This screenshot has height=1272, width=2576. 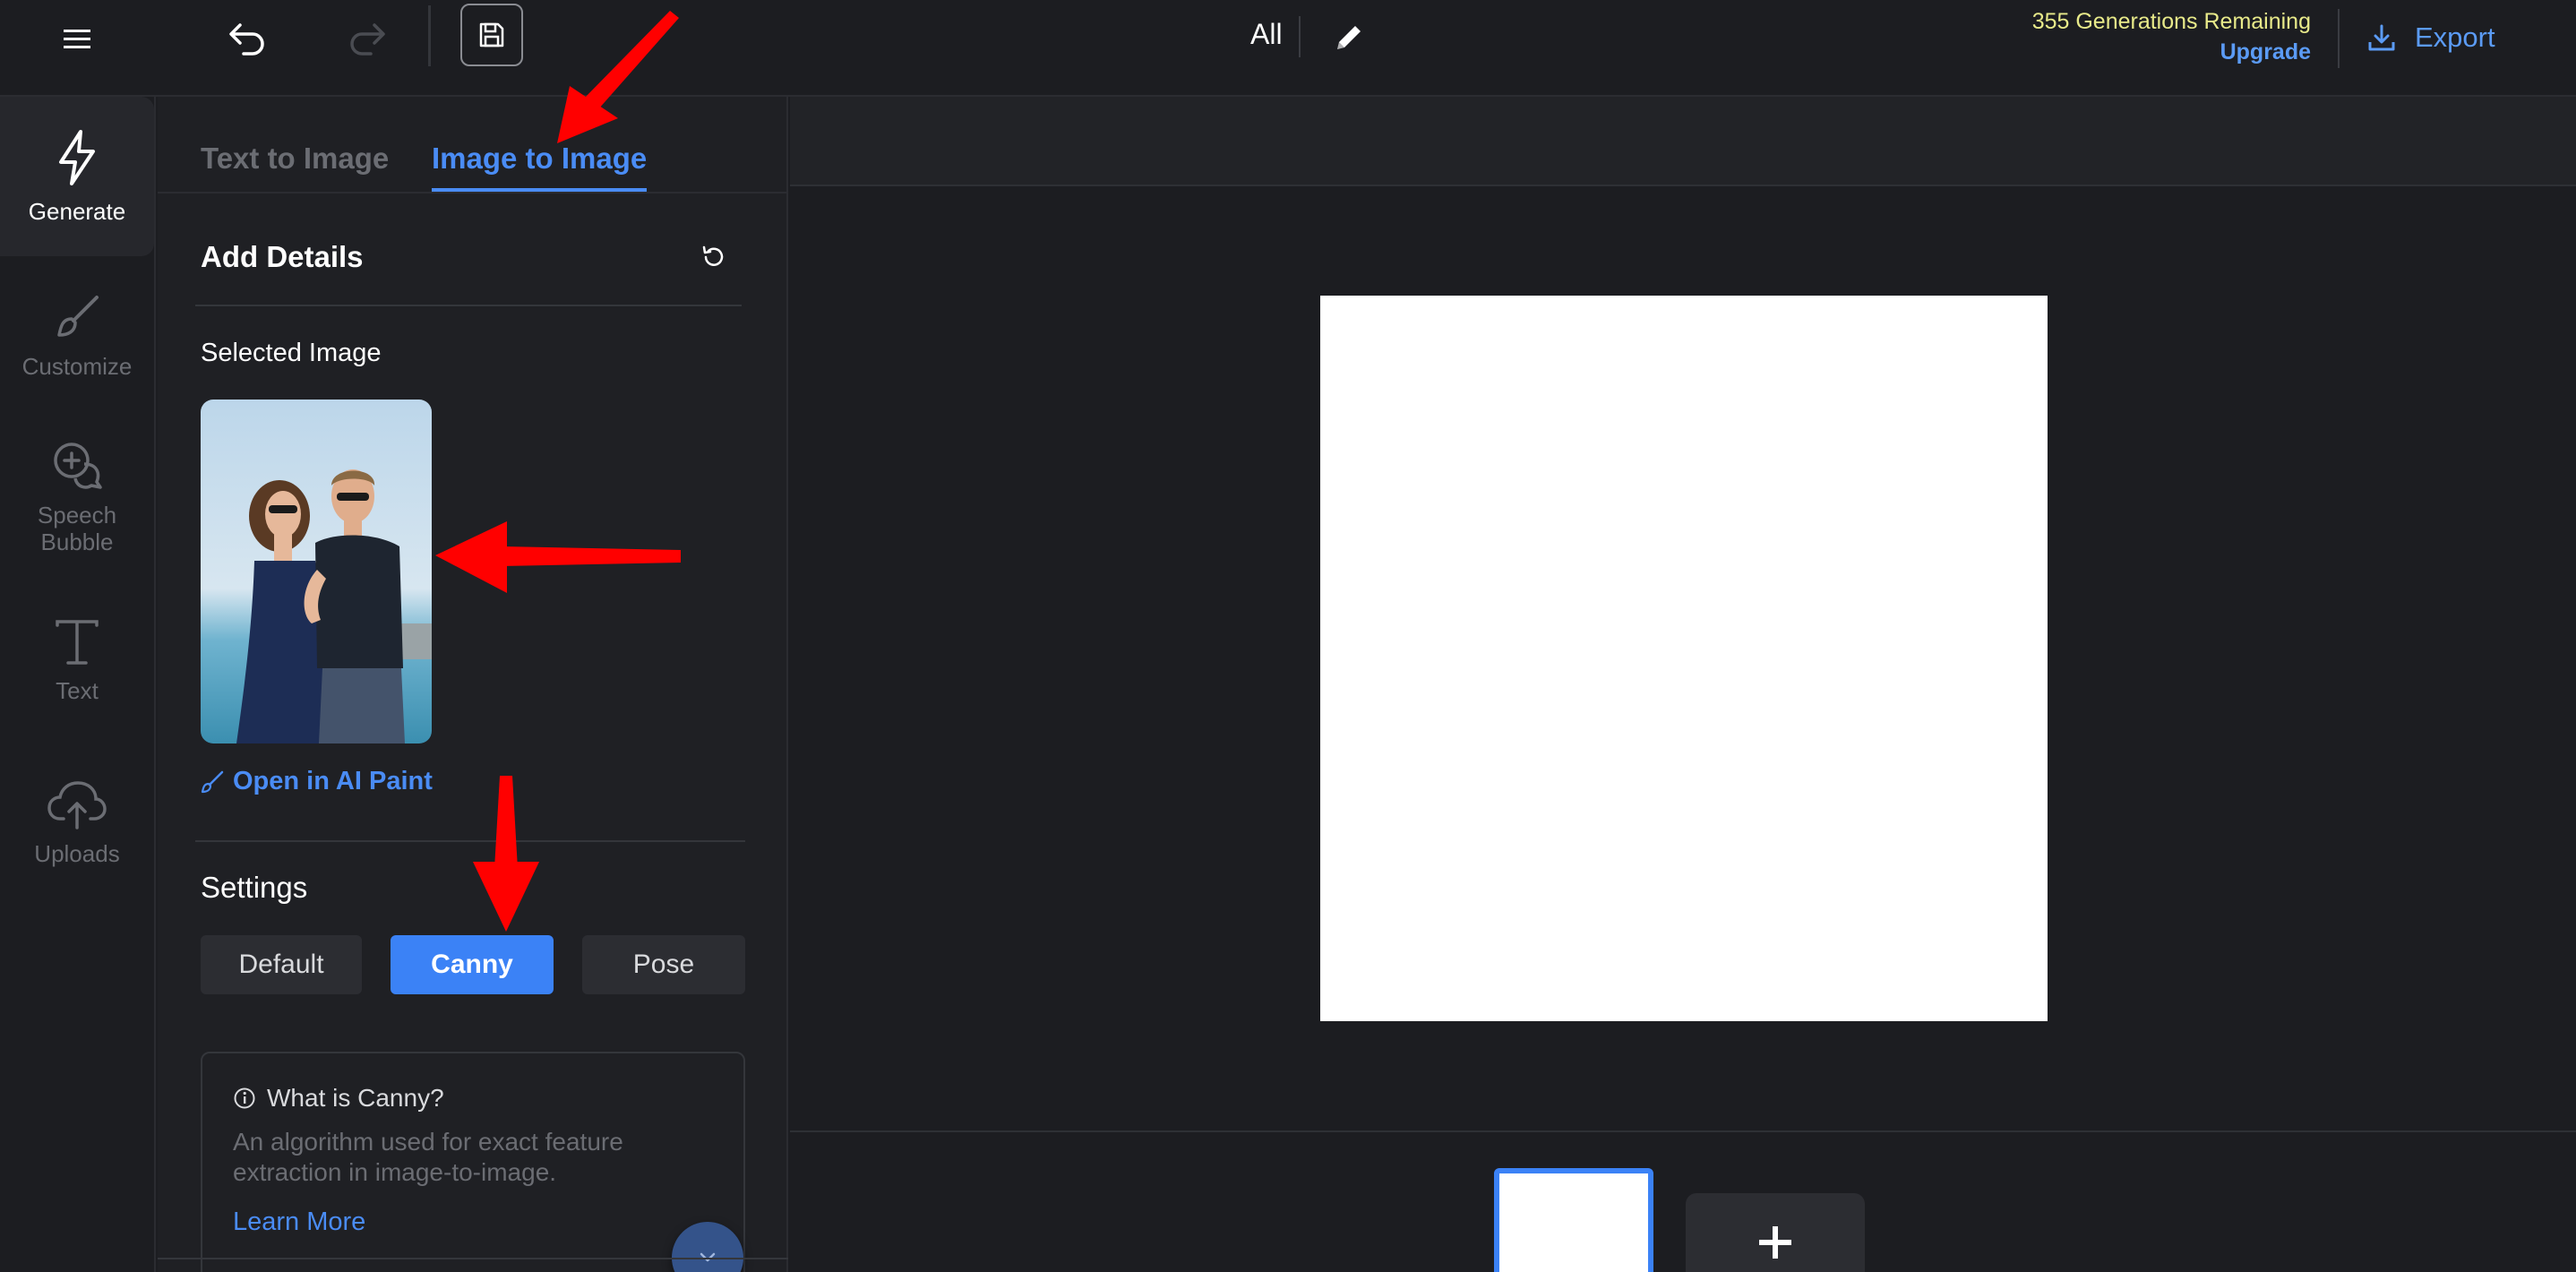 What do you see at coordinates (247, 38) in the screenshot?
I see `undo-icon` at bounding box center [247, 38].